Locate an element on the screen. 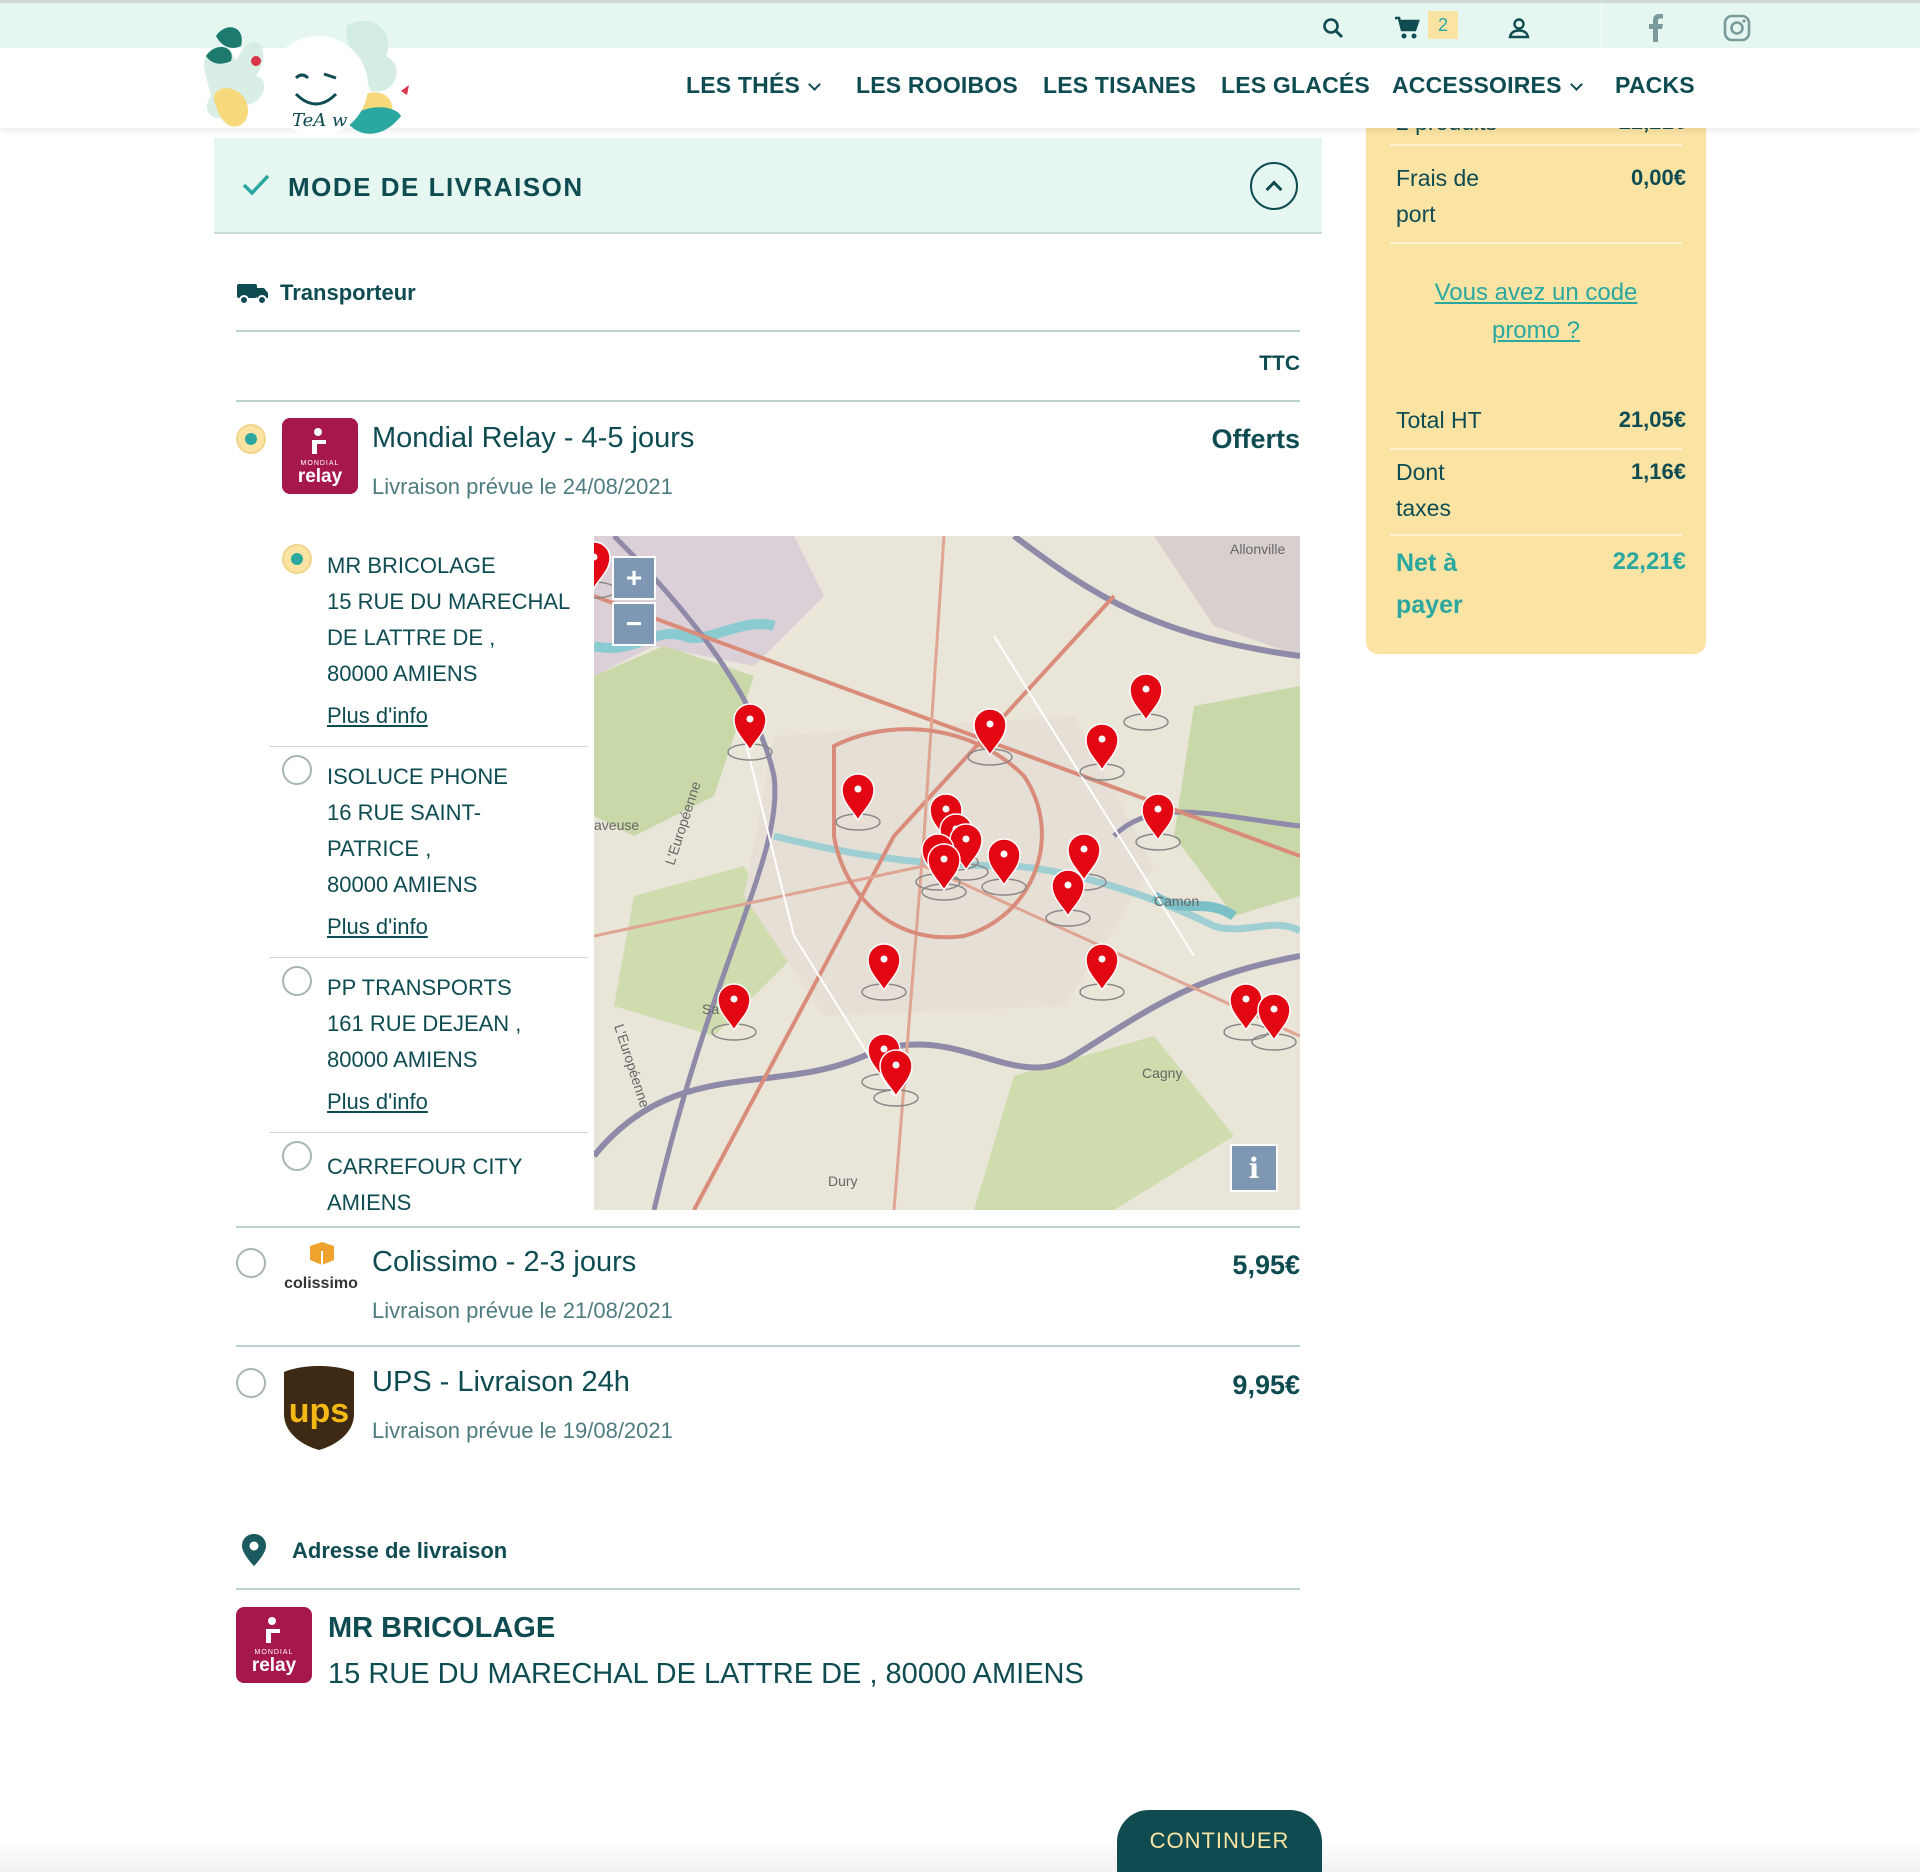  ups-radio is located at coordinates (251, 1383).